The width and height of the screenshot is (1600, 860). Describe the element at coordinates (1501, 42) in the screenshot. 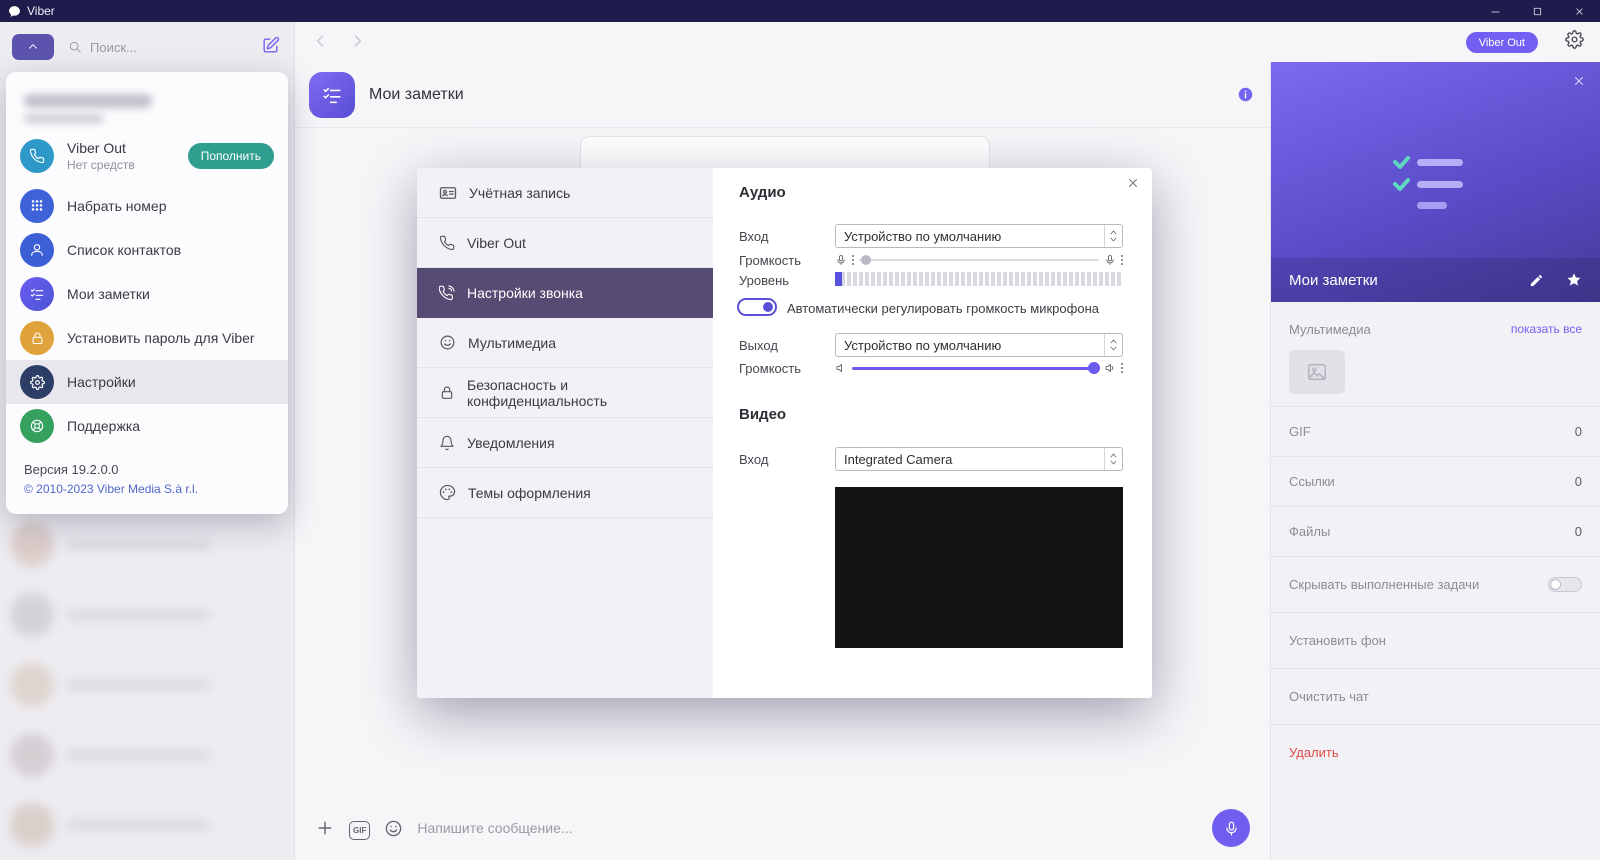

I see `viber-out-badge: Viber Out` at that location.